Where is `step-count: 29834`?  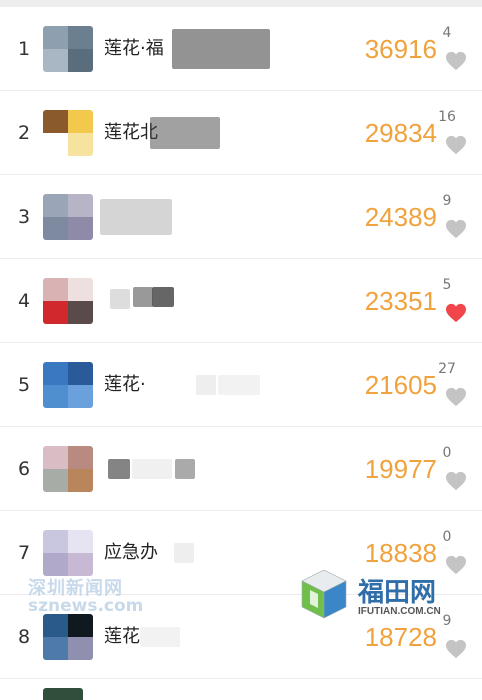 step-count: 29834 is located at coordinates (400, 133).